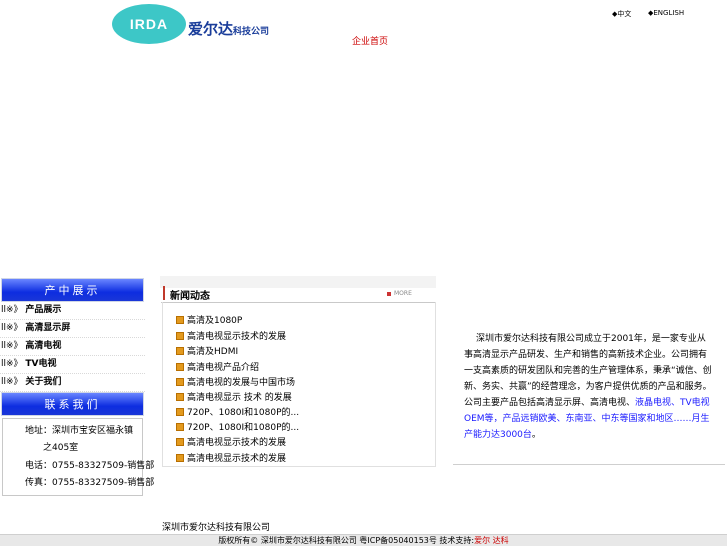  I want to click on footer-note: 深圳市爱尔达科技有限公司, so click(216, 528).